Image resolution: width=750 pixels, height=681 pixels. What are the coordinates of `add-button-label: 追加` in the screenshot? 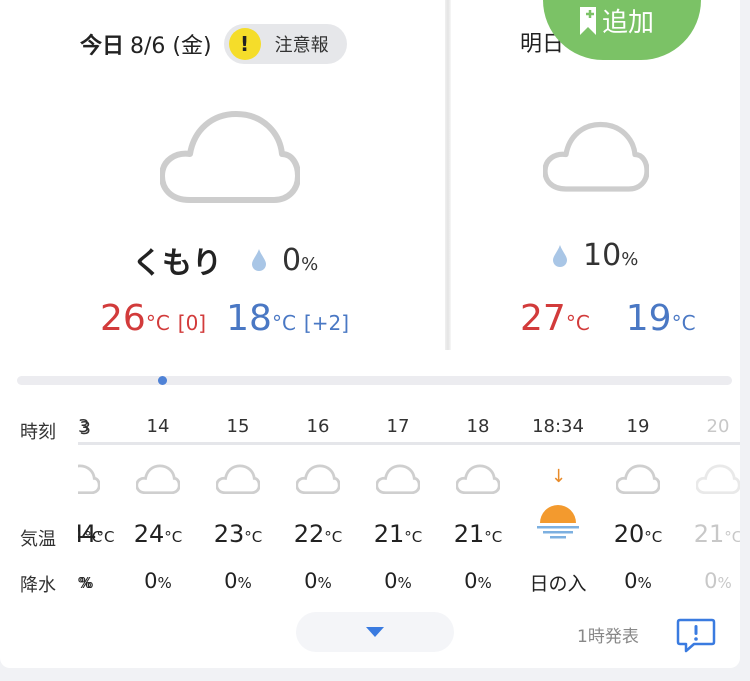 It's located at (628, 23).